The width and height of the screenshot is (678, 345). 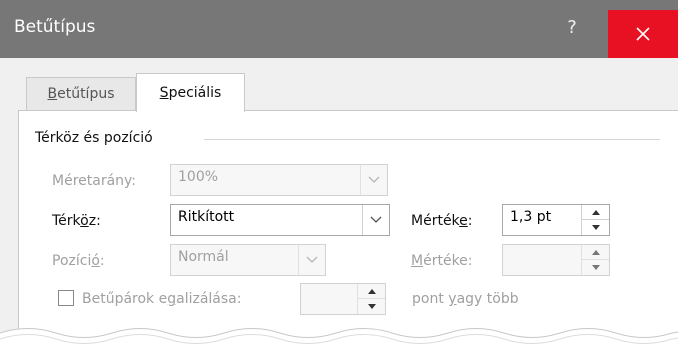 I want to click on tab-label: Betűtípus, so click(x=81, y=94).